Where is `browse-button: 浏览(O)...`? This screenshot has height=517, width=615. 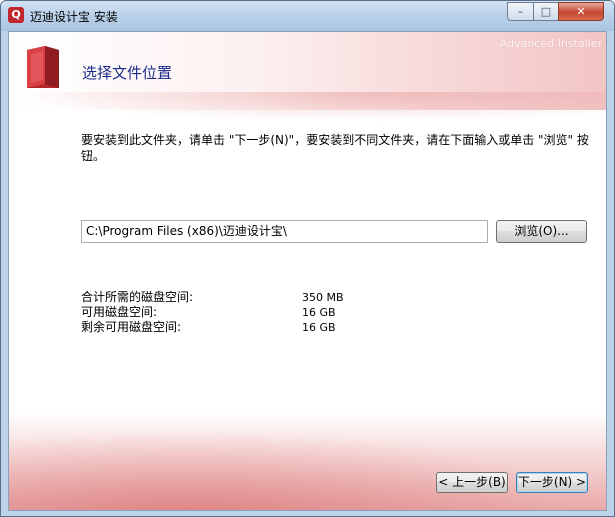
browse-button: 浏览(O)... is located at coordinates (541, 231).